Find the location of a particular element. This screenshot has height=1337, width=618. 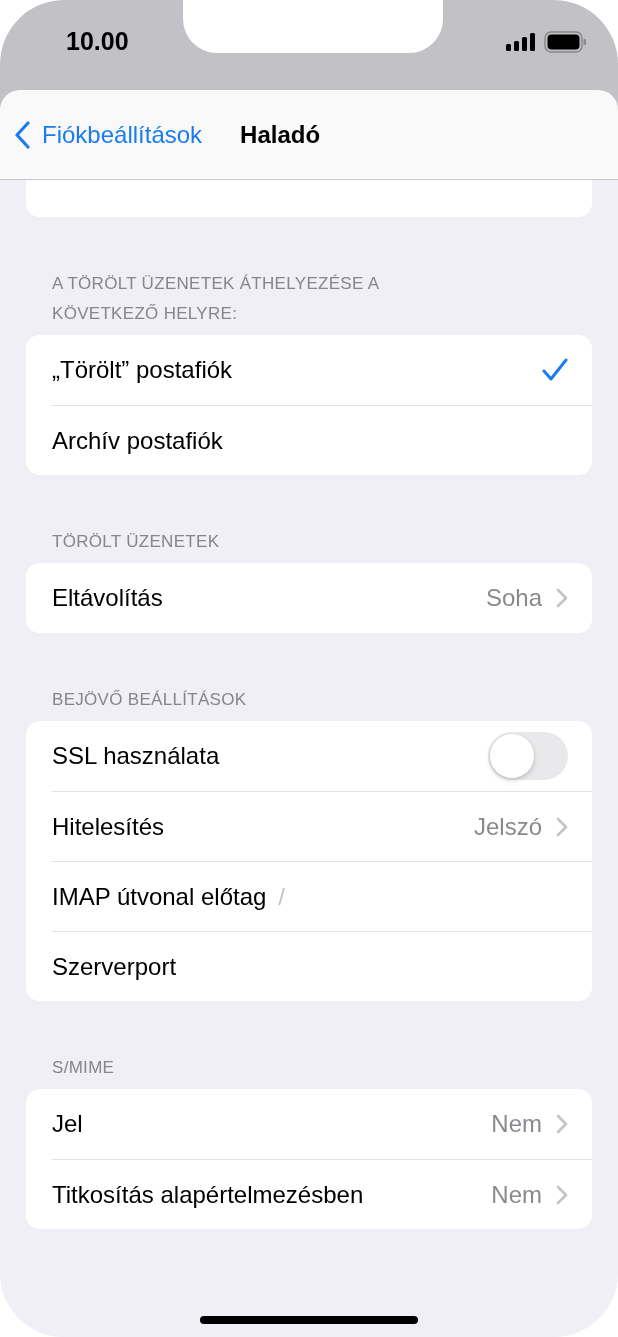

option-row: „Törölt” postafiók is located at coordinates (322, 370).